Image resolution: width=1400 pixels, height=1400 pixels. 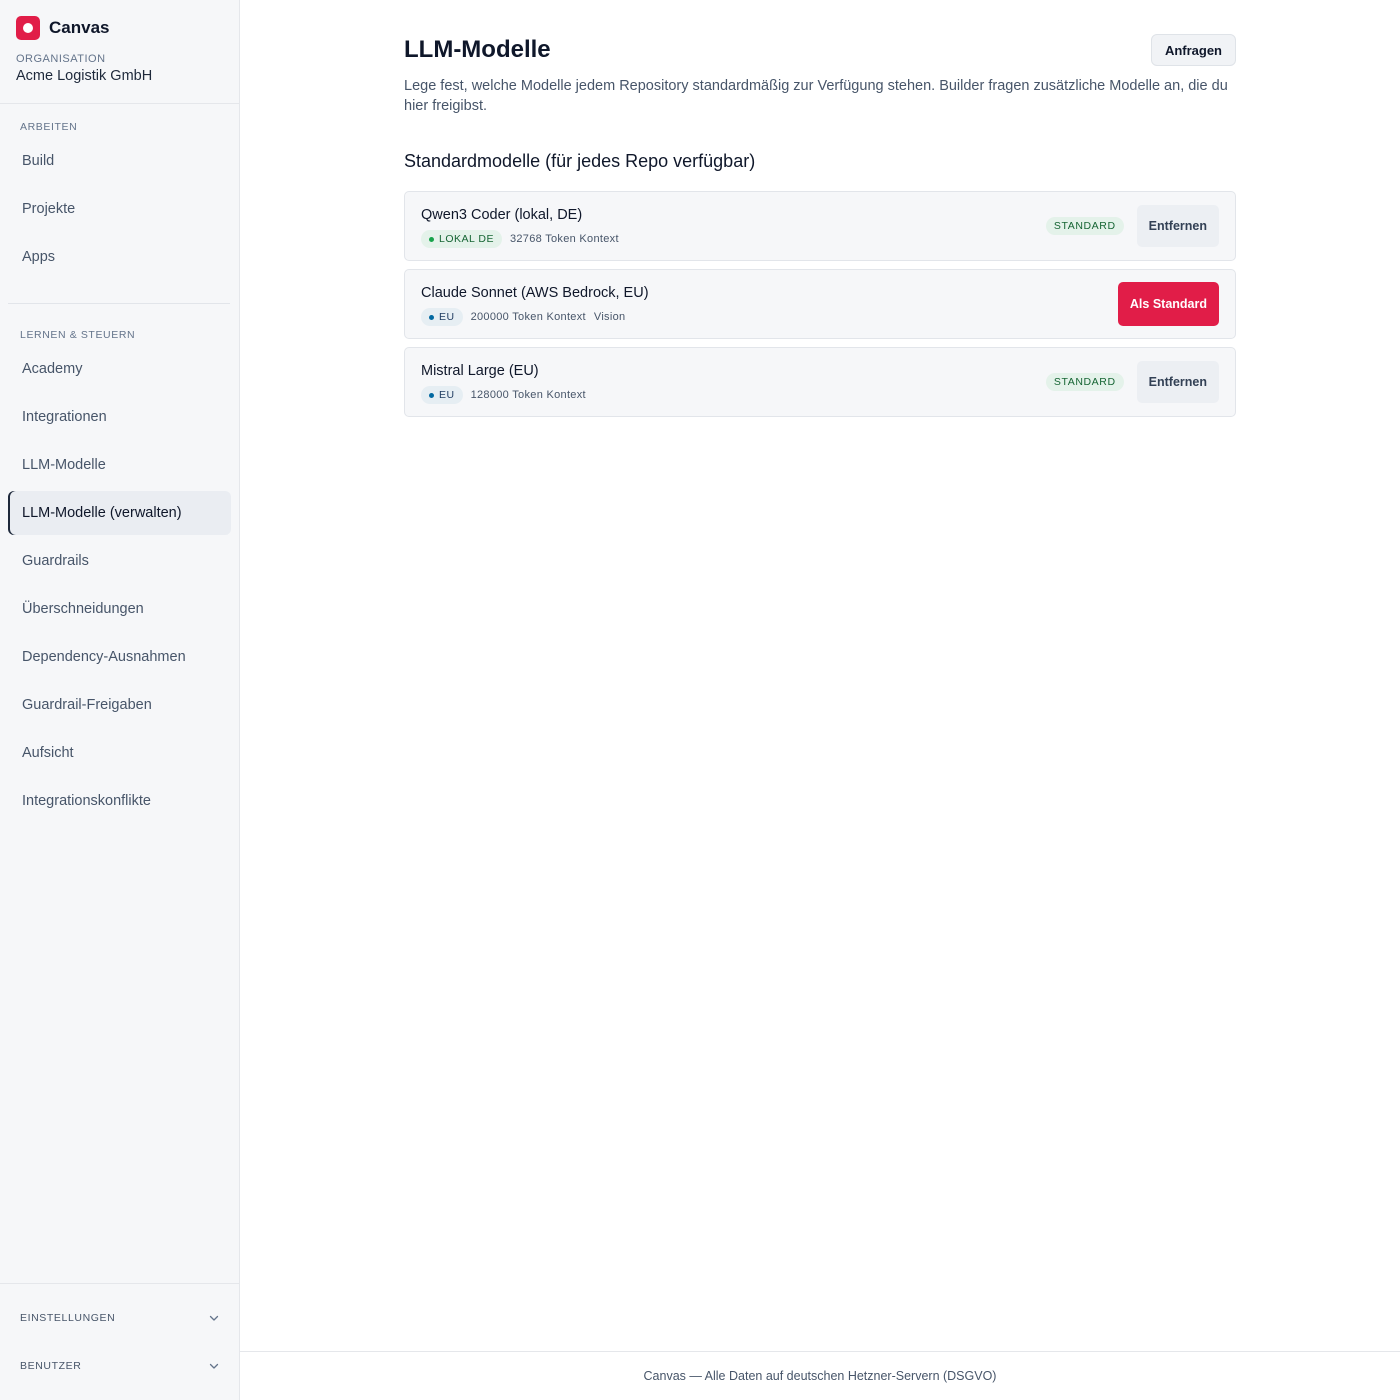 What do you see at coordinates (535, 293) in the screenshot?
I see `model-name: Claude Sonnet (AWS Bedrock, EU)` at bounding box center [535, 293].